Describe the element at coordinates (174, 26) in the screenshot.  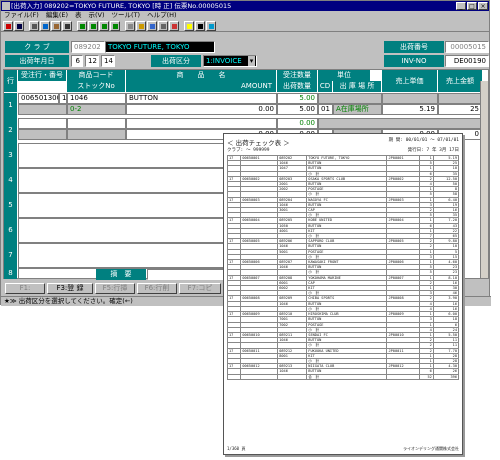
I see `chart-icon` at that location.